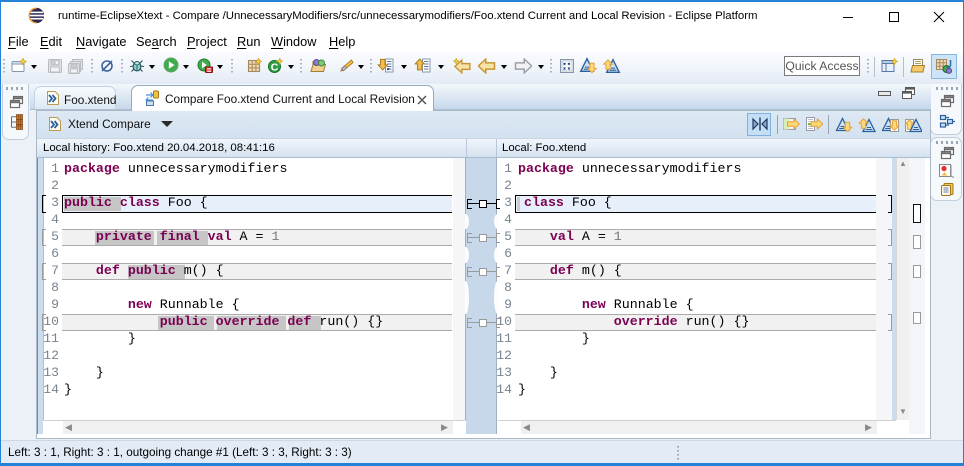  I want to click on svg-text: C, so click(275, 67).